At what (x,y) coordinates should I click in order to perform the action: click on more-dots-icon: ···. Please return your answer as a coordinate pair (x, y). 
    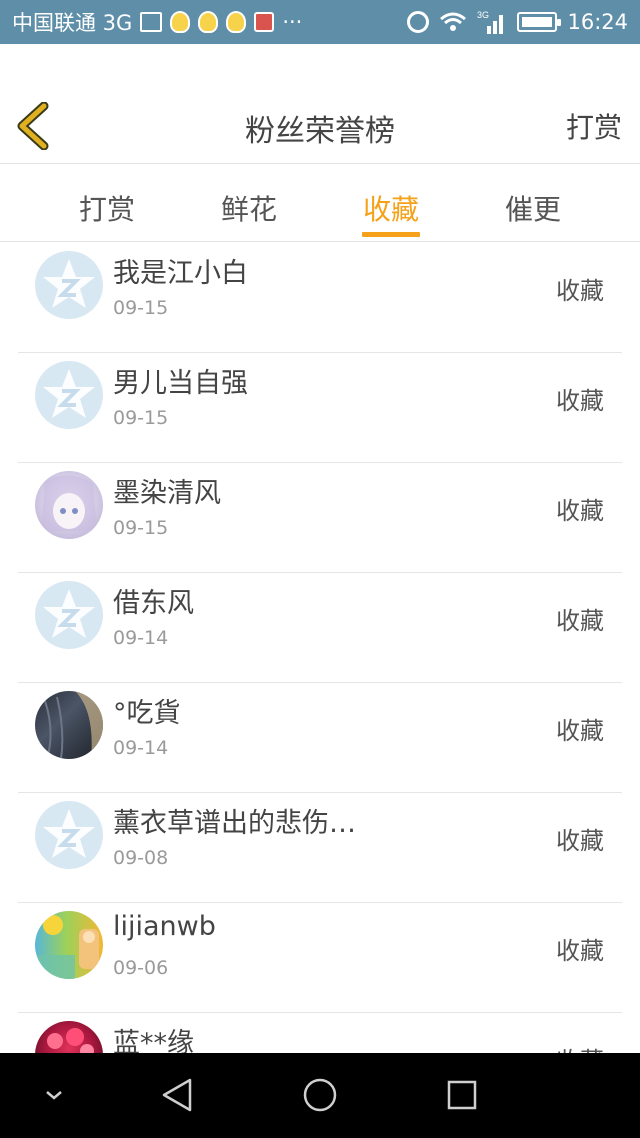
    Looking at the image, I should click on (292, 22).